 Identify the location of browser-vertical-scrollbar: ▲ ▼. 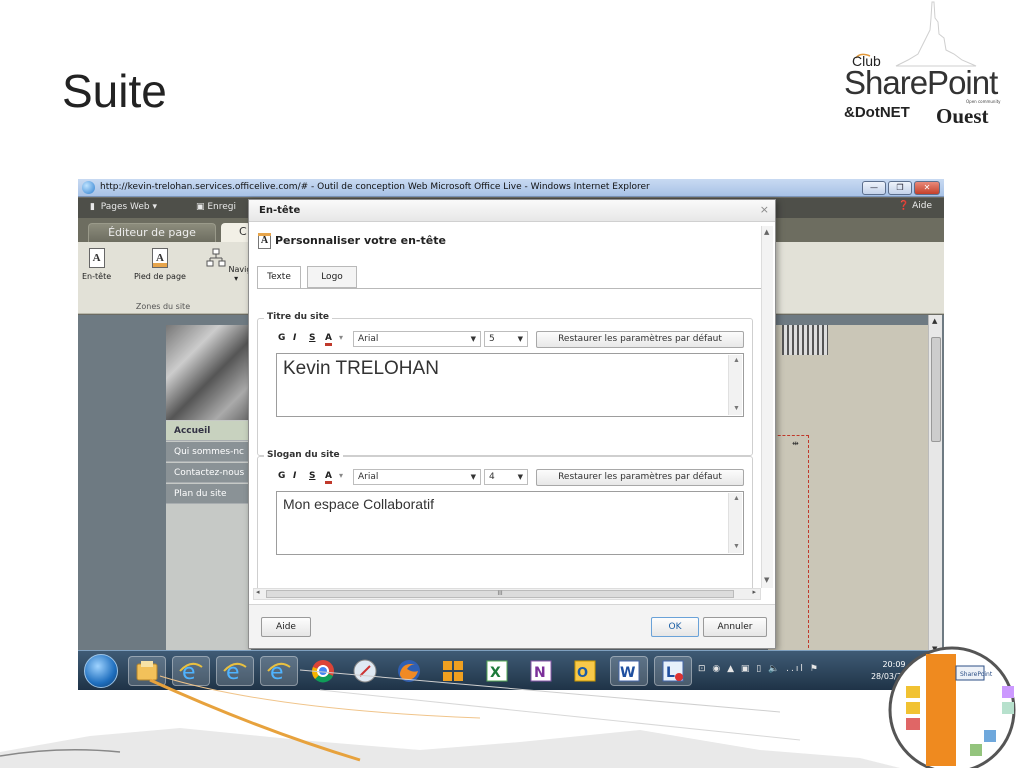
(935, 486).